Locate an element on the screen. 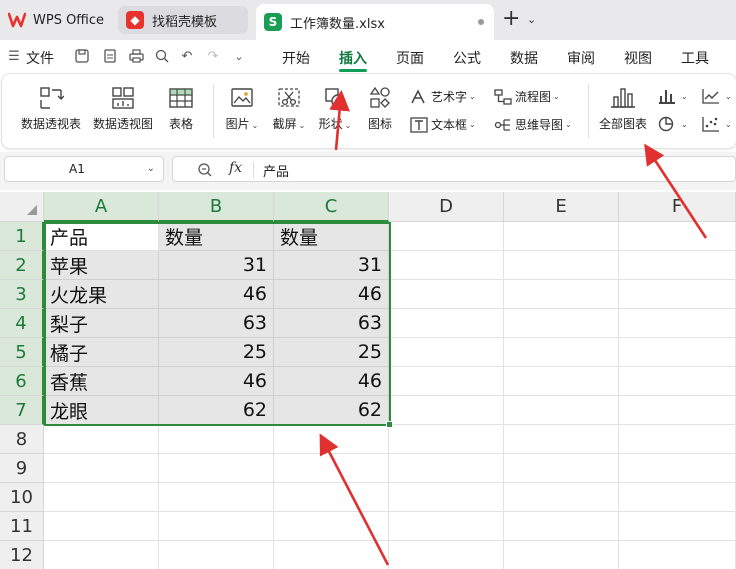 The height and width of the screenshot is (569, 736). column-header-f: F is located at coordinates (677, 207).